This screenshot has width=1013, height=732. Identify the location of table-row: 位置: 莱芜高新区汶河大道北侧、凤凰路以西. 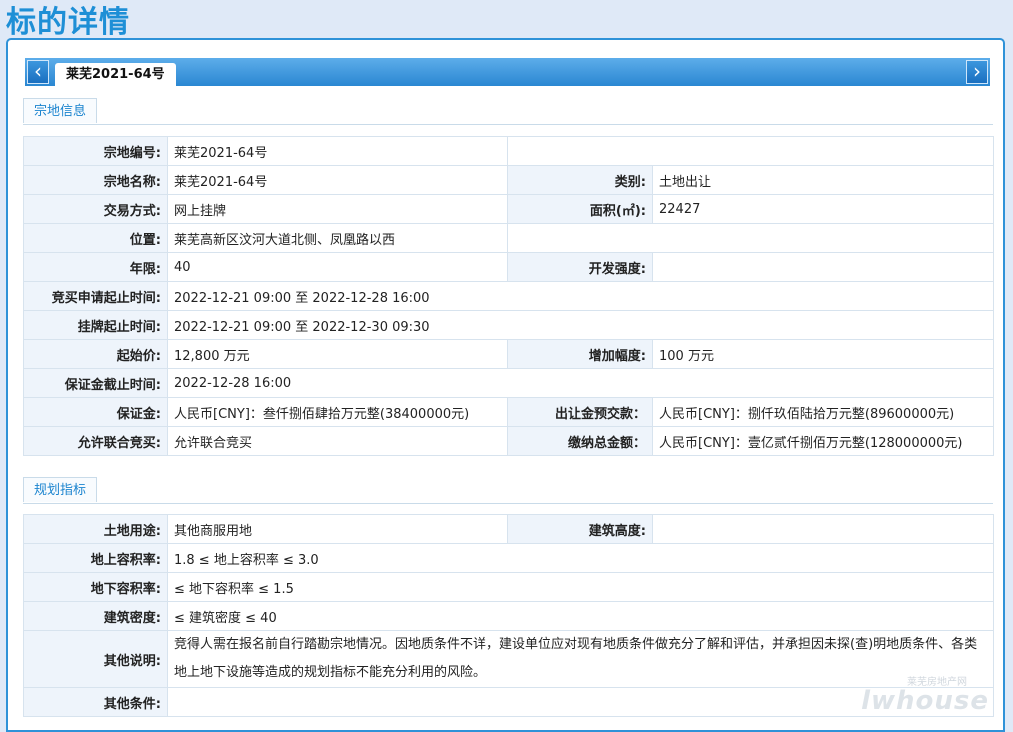
(508, 238).